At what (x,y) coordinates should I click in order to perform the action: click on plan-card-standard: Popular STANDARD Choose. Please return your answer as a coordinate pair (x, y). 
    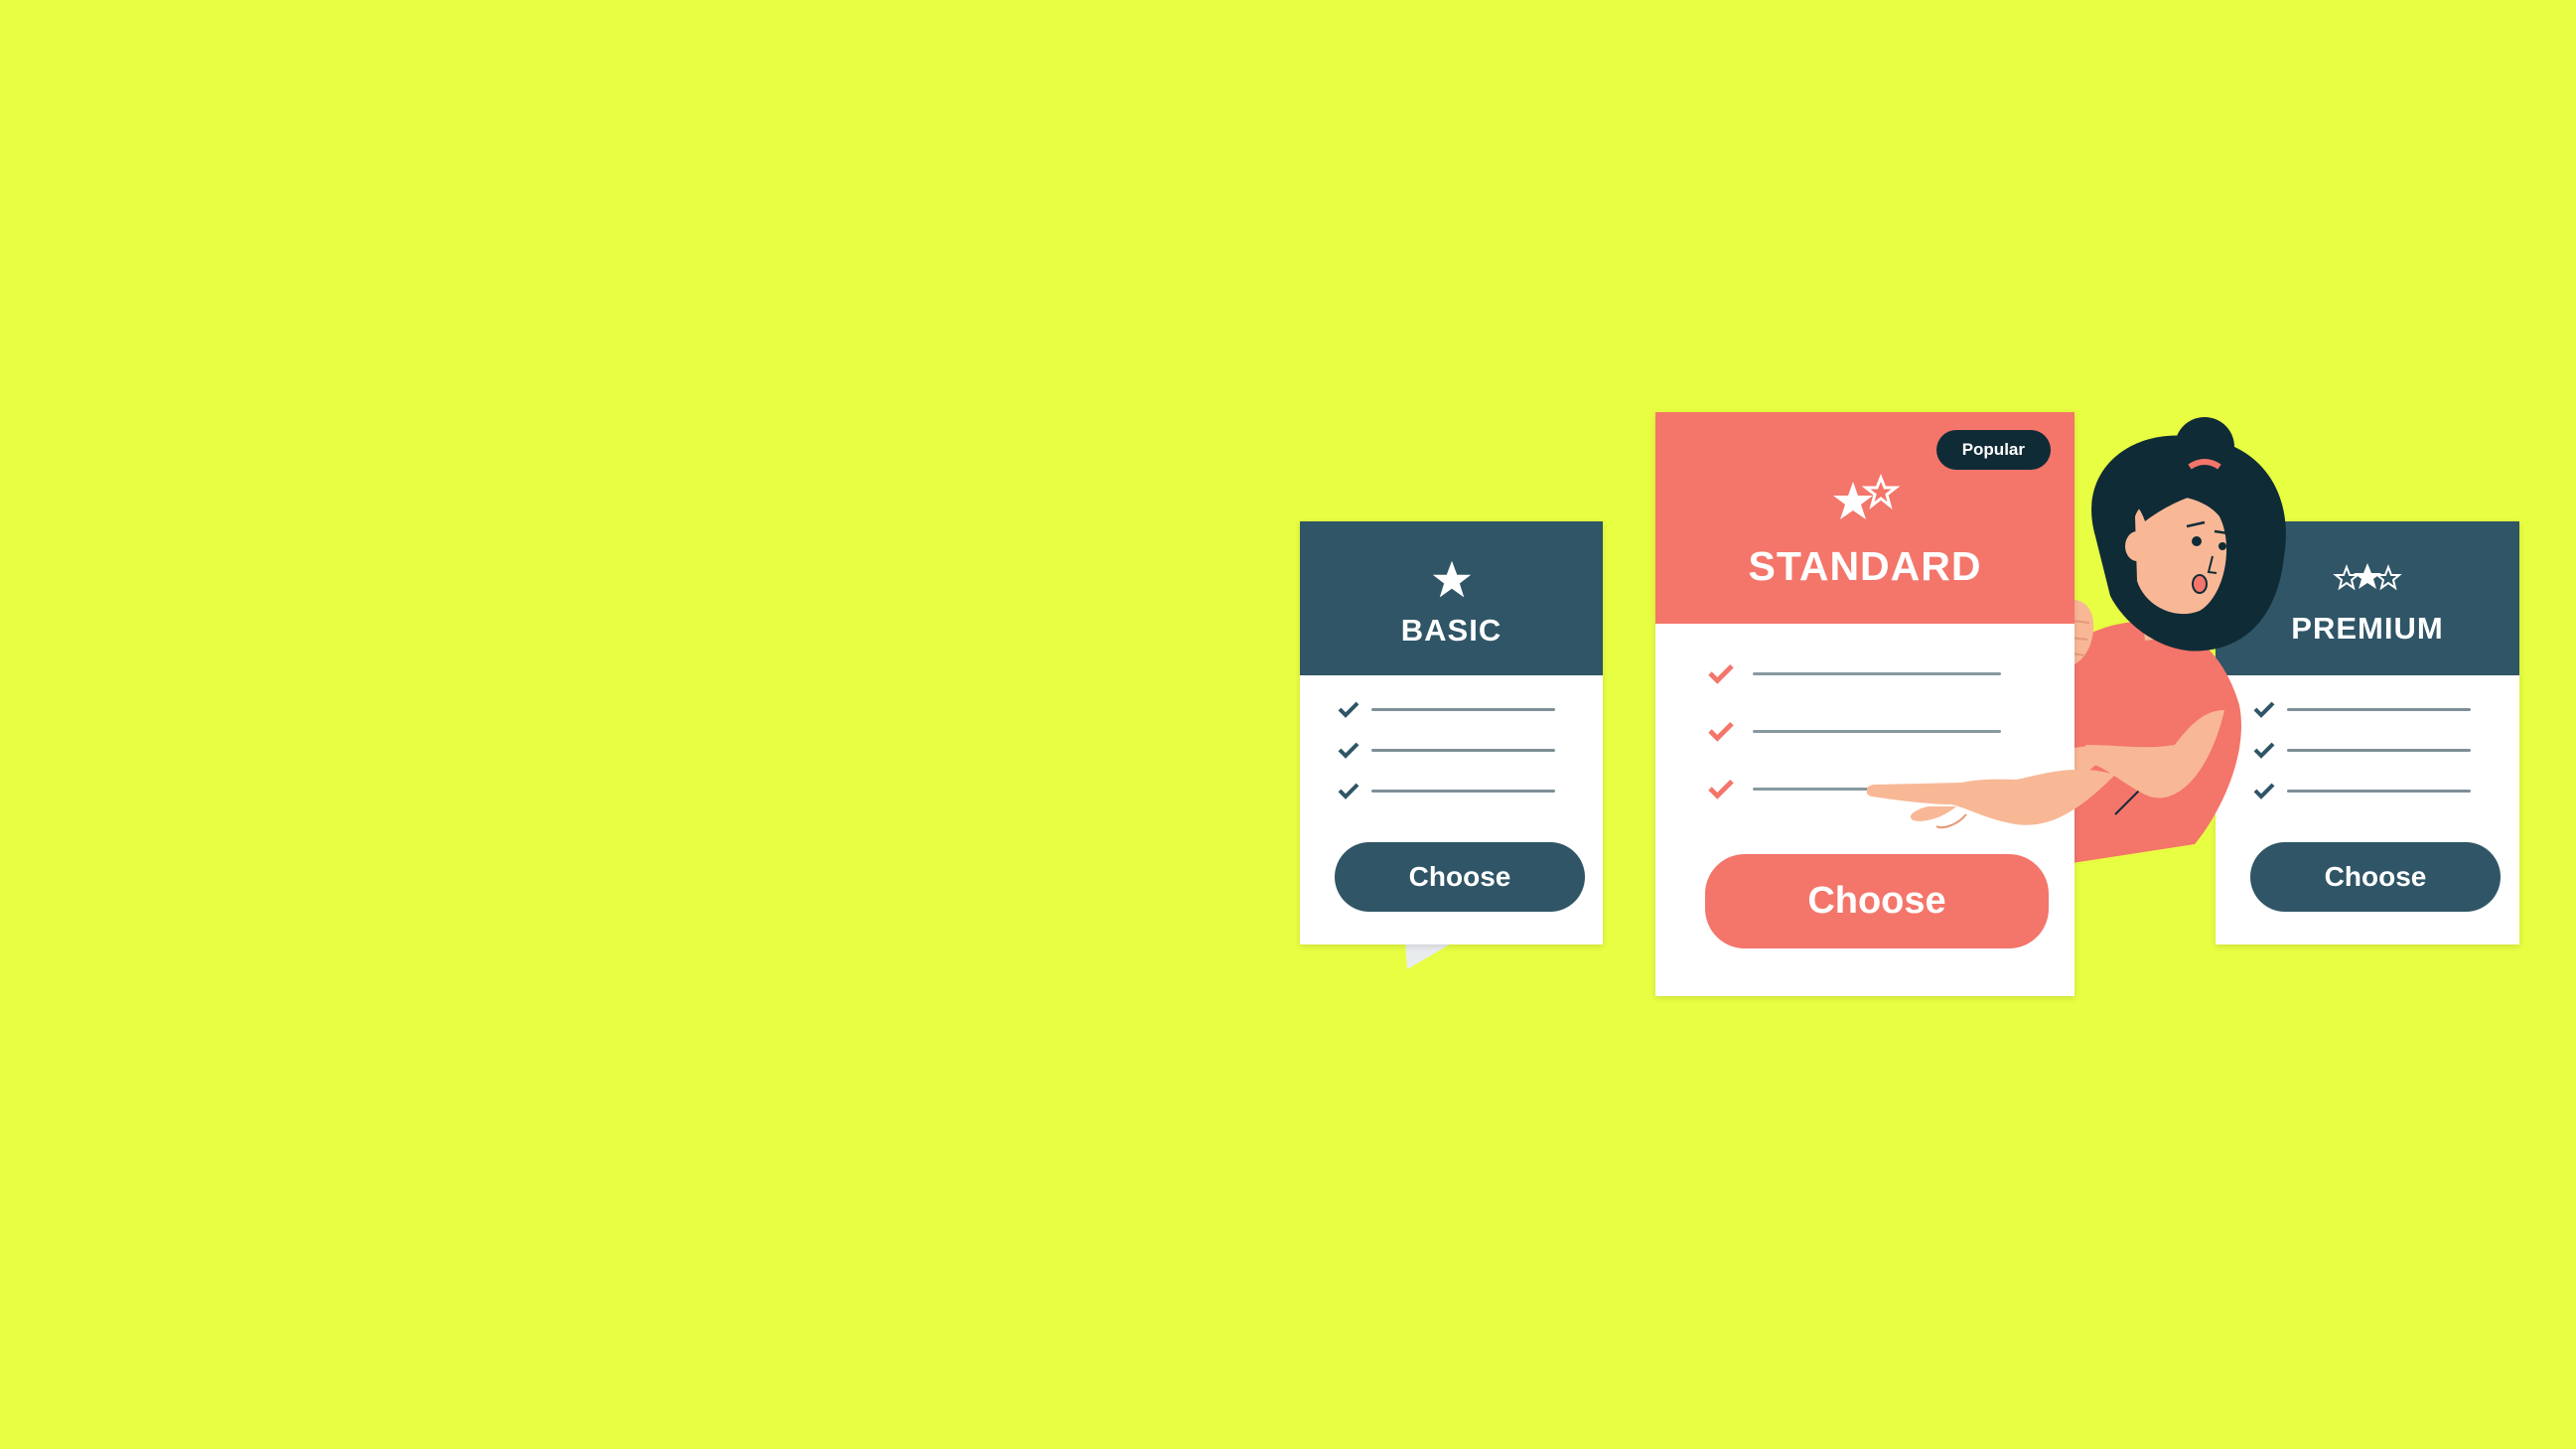
    Looking at the image, I should click on (1865, 704).